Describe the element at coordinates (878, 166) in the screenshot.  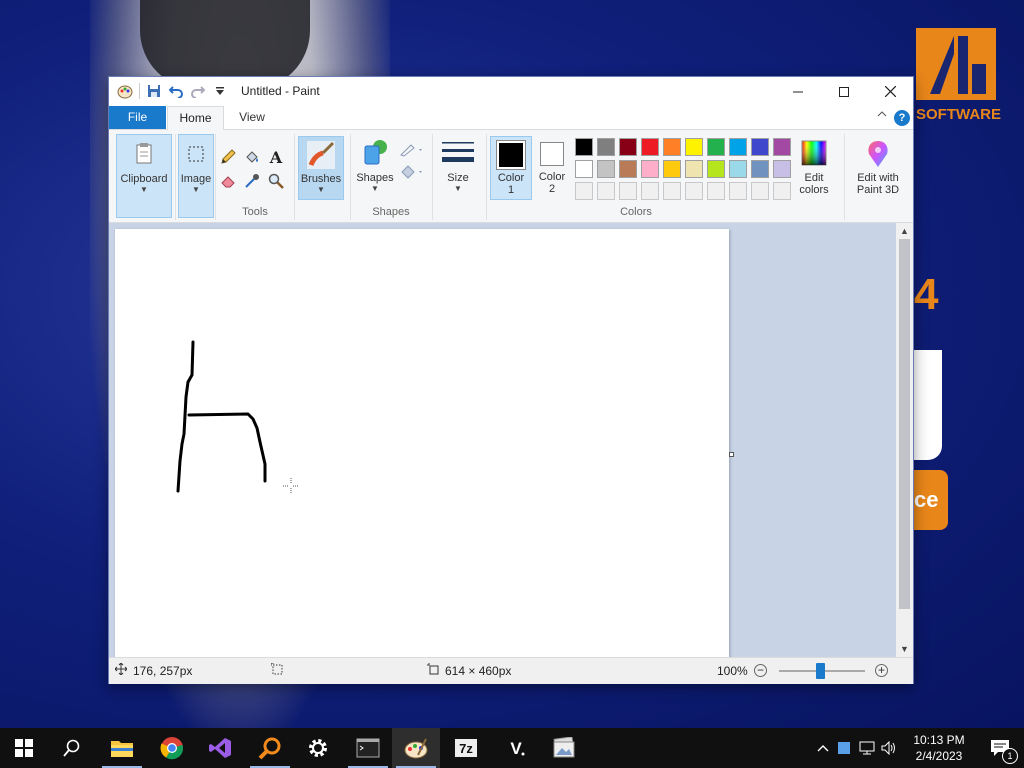
I see `edit-with-paint3d-button: Edit with Paint 3D` at that location.